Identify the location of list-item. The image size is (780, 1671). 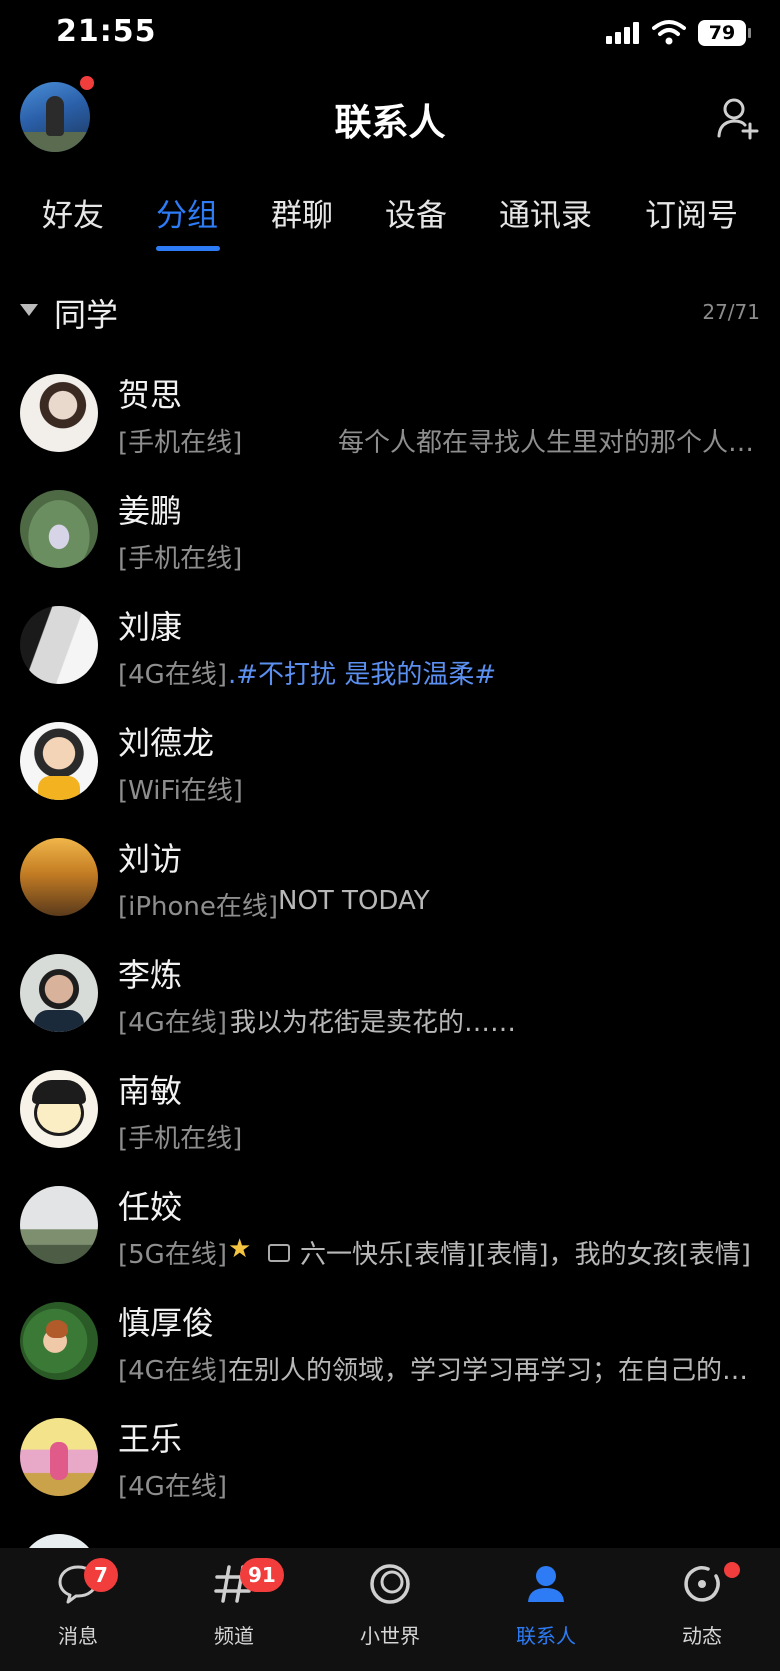
(390, 1536).